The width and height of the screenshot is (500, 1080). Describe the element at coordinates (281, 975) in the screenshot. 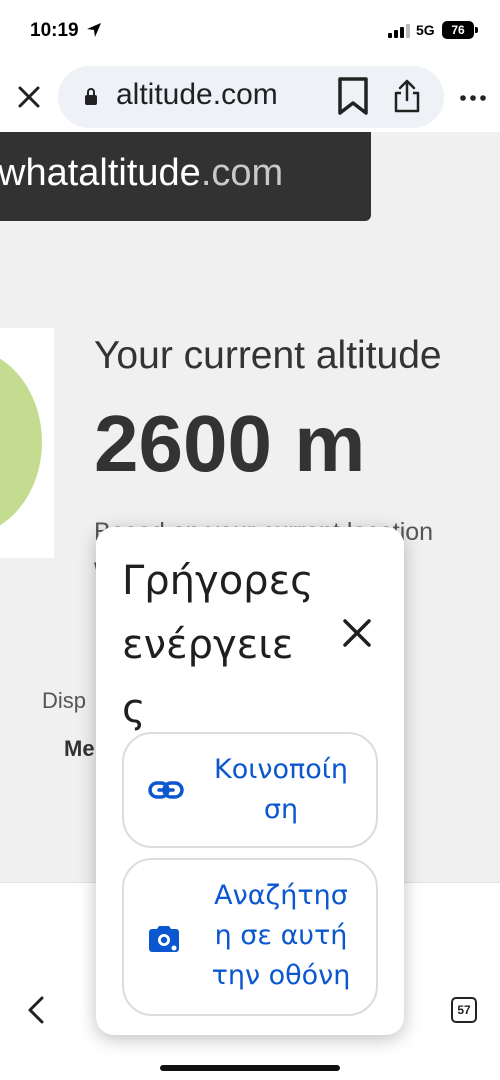

I see `search-label-line-3: την οθόνη` at that location.